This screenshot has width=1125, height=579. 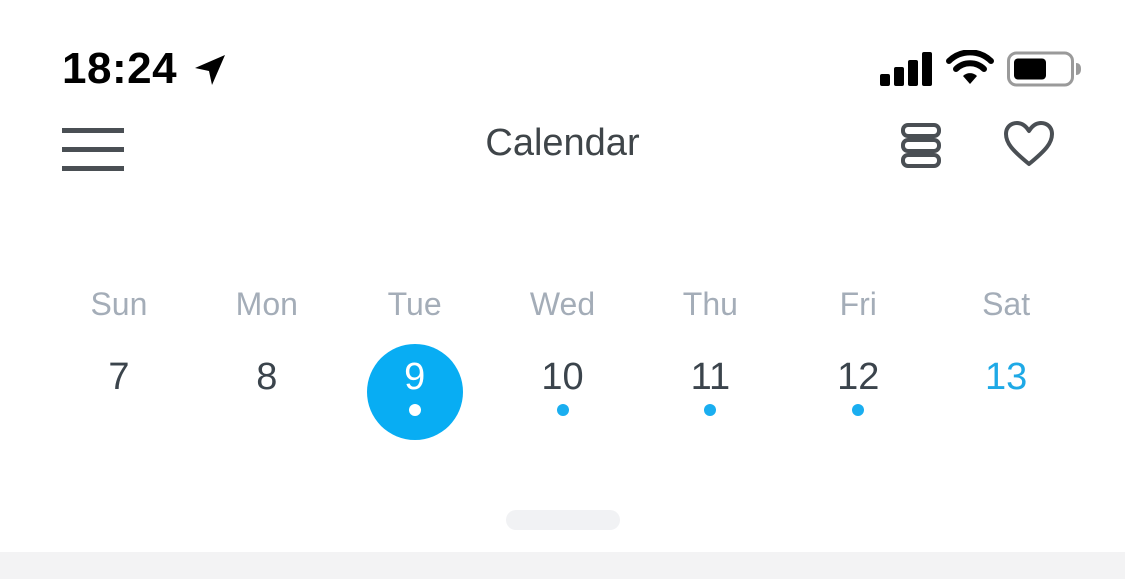 I want to click on content-area-top, so click(x=562, y=565).